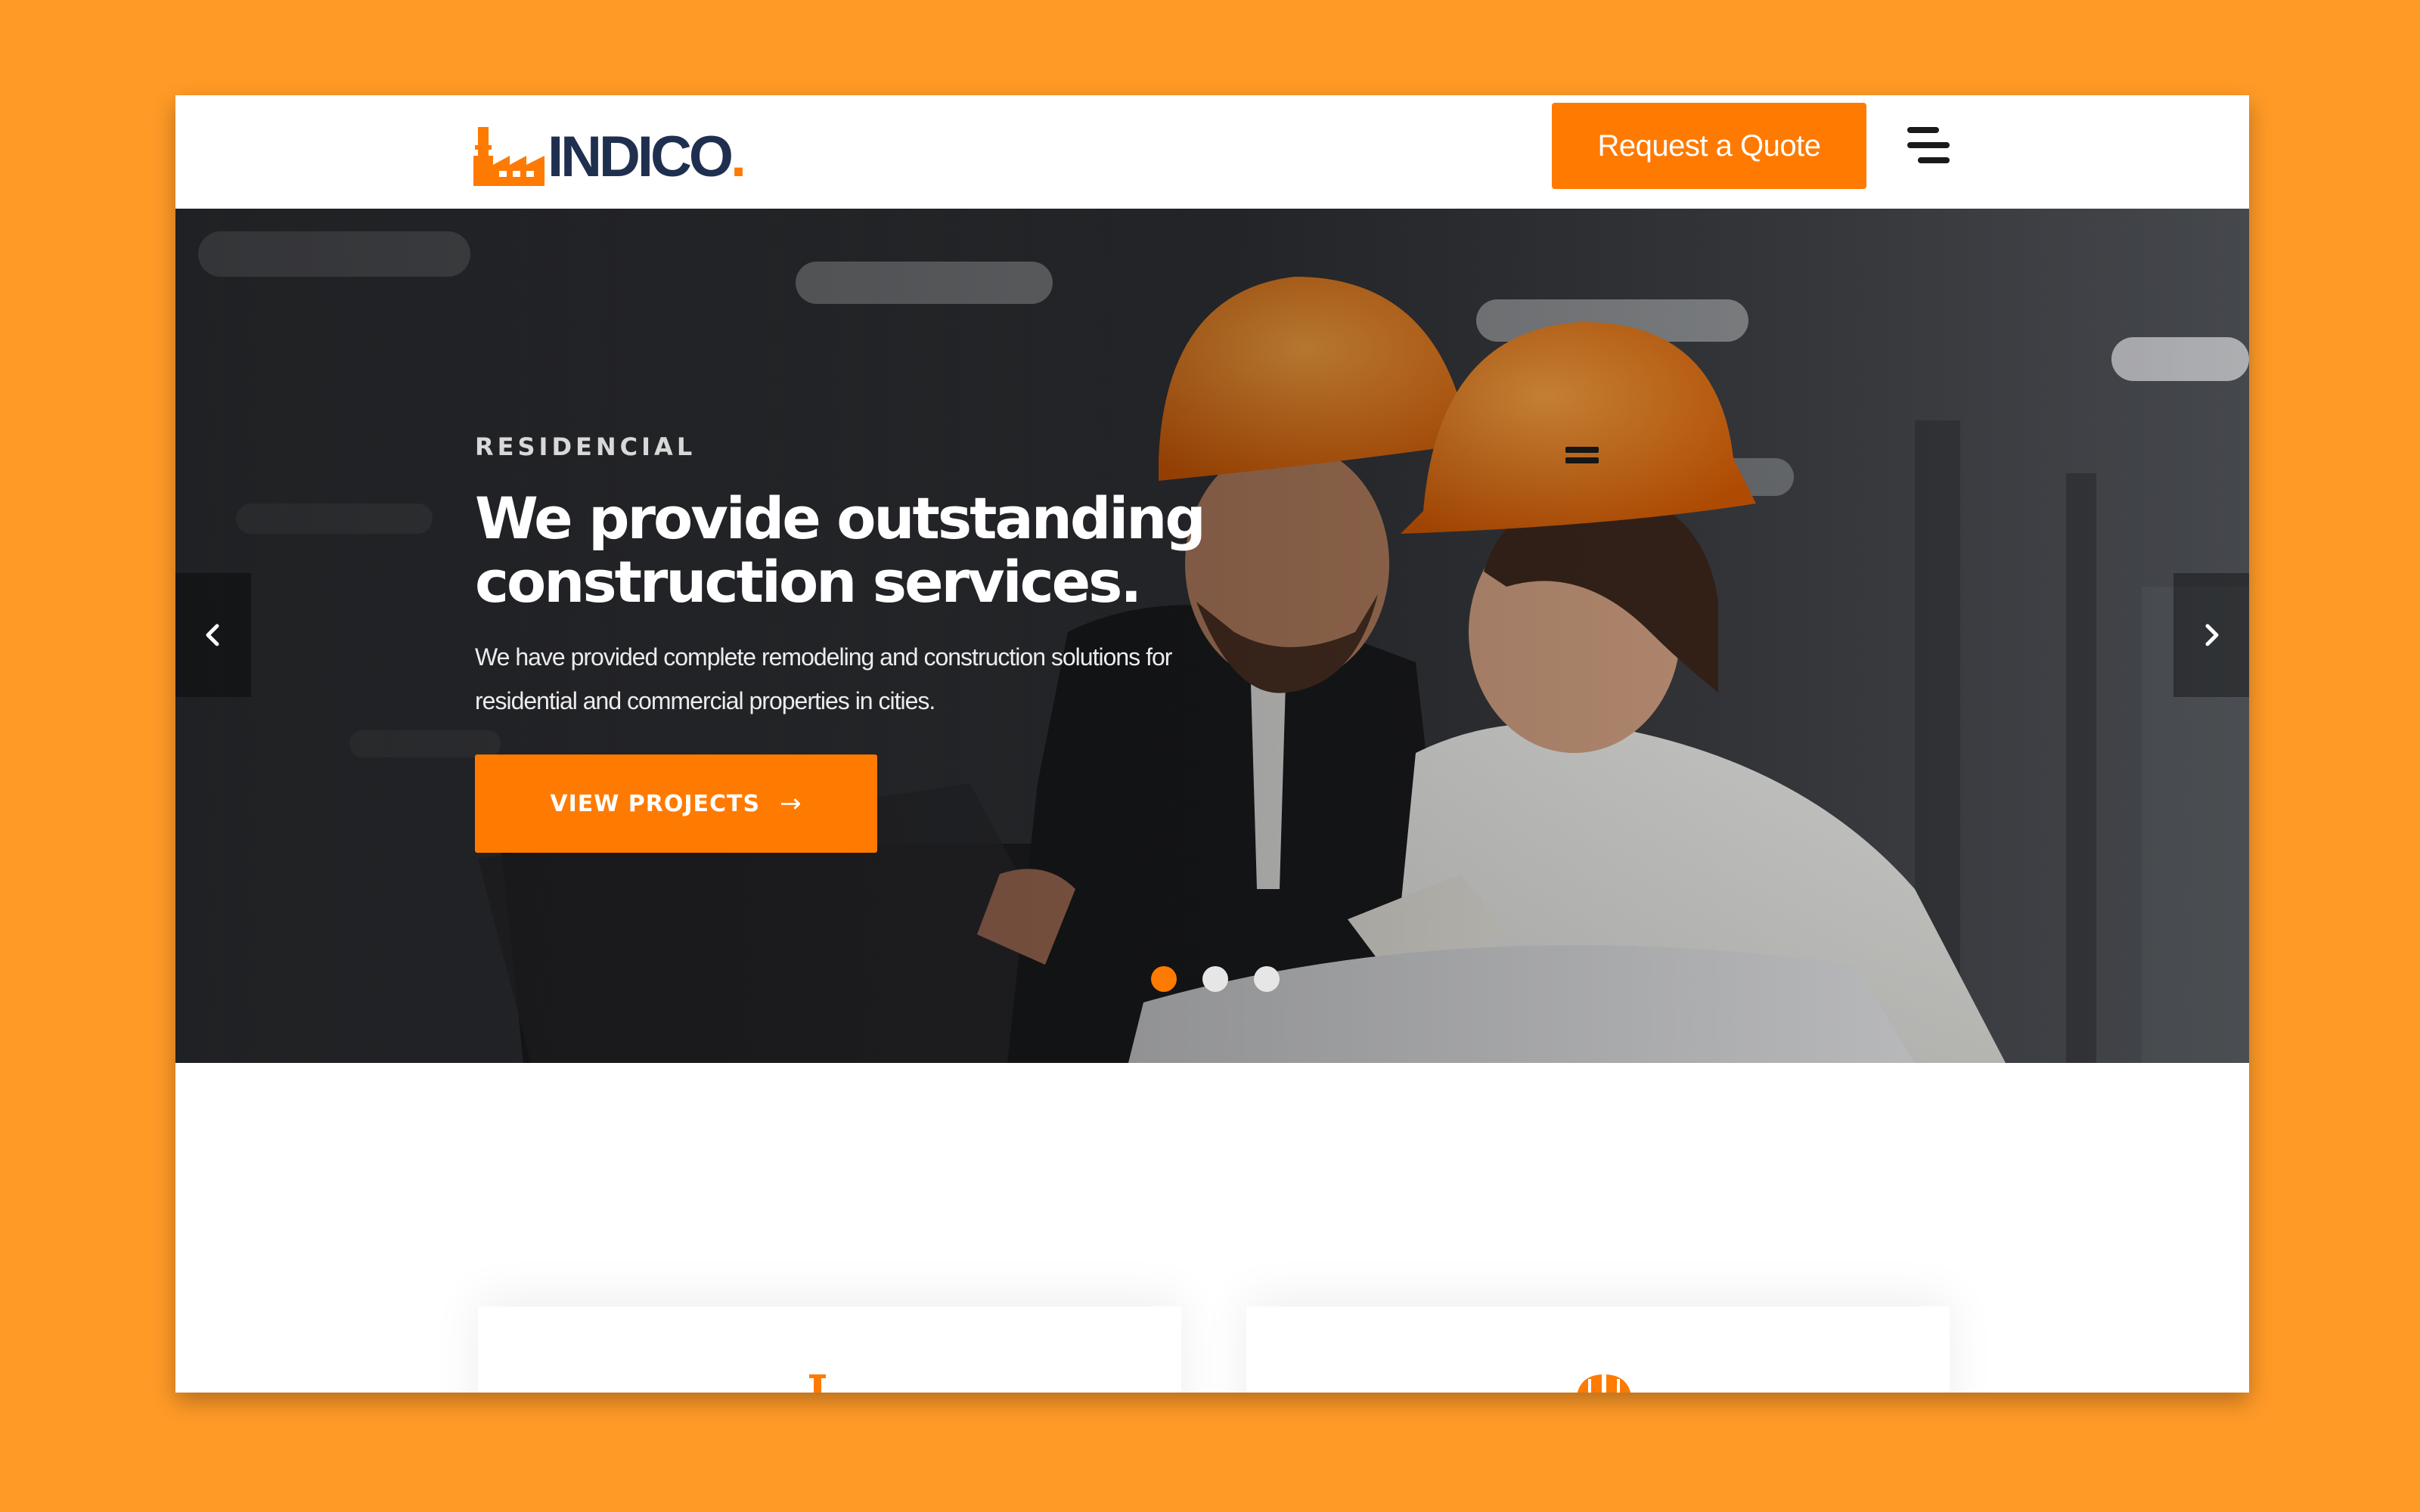 This screenshot has width=2420, height=1512. I want to click on site-header: INDICO. Request a Quote, so click(1212, 152).